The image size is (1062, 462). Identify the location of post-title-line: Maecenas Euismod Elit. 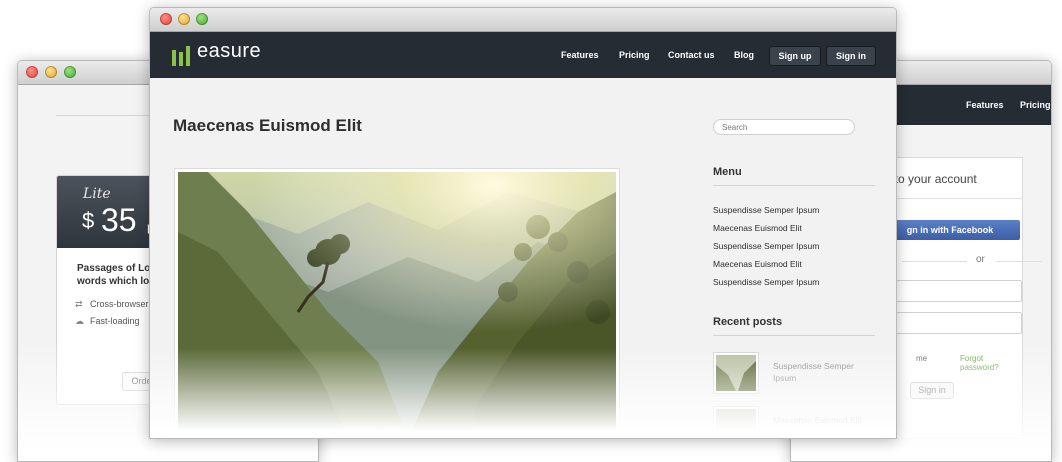
(817, 420).